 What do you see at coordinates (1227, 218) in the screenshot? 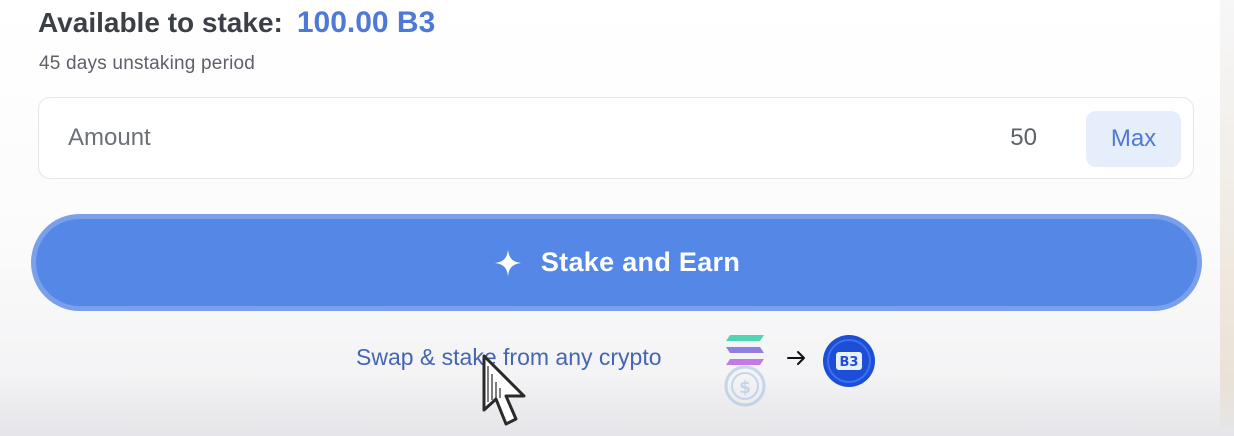
I see `right-edge-decor` at bounding box center [1227, 218].